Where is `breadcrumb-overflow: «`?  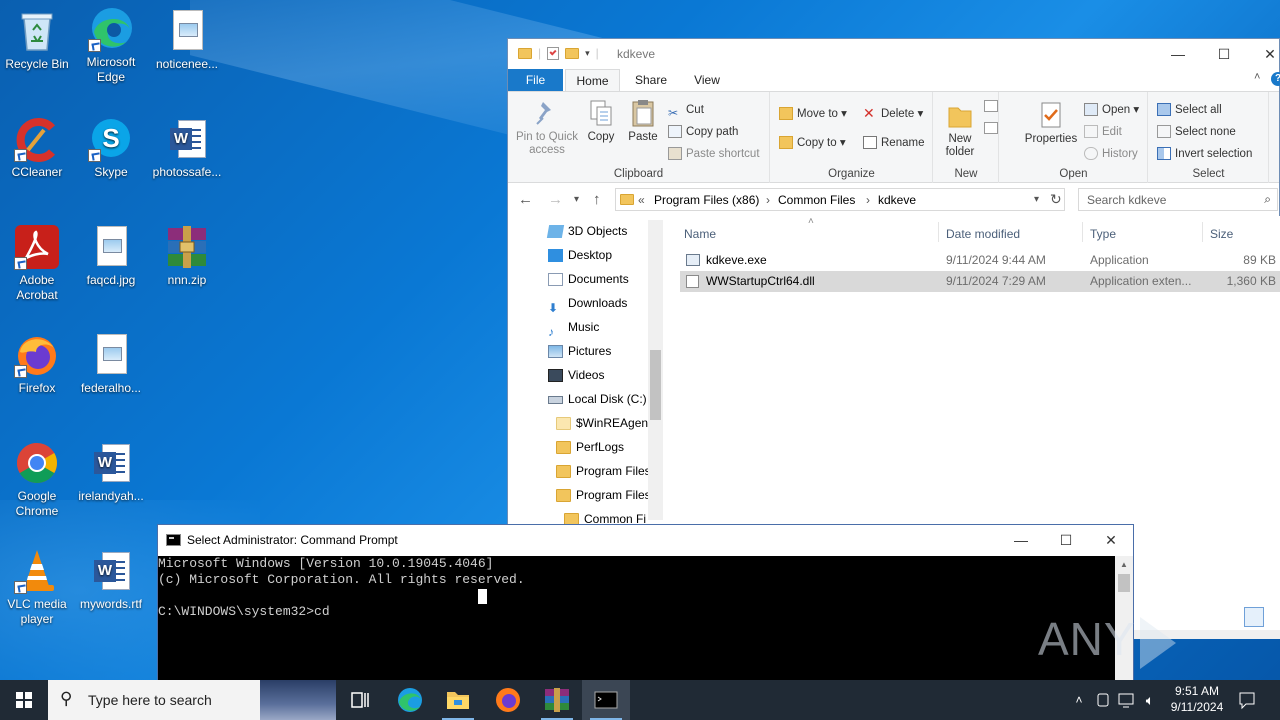 breadcrumb-overflow: « is located at coordinates (641, 200).